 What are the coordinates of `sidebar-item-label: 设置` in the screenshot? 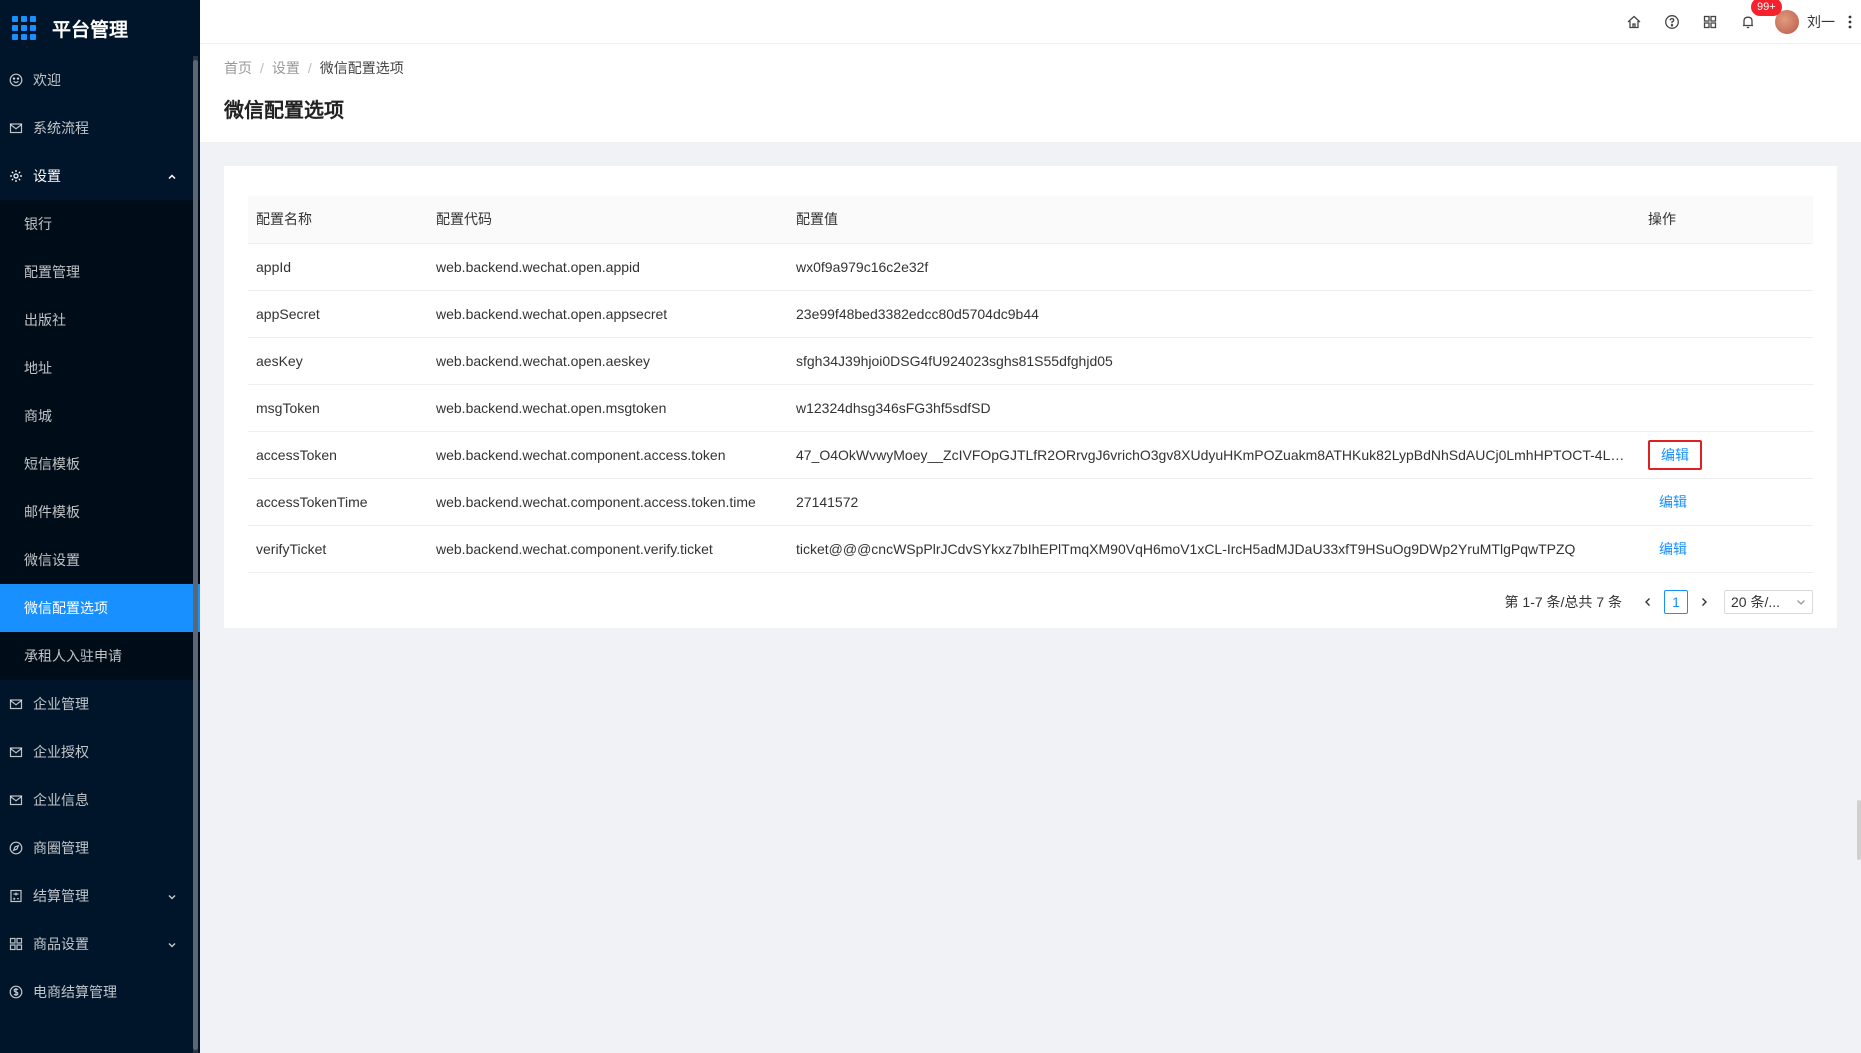 It's located at (47, 176).